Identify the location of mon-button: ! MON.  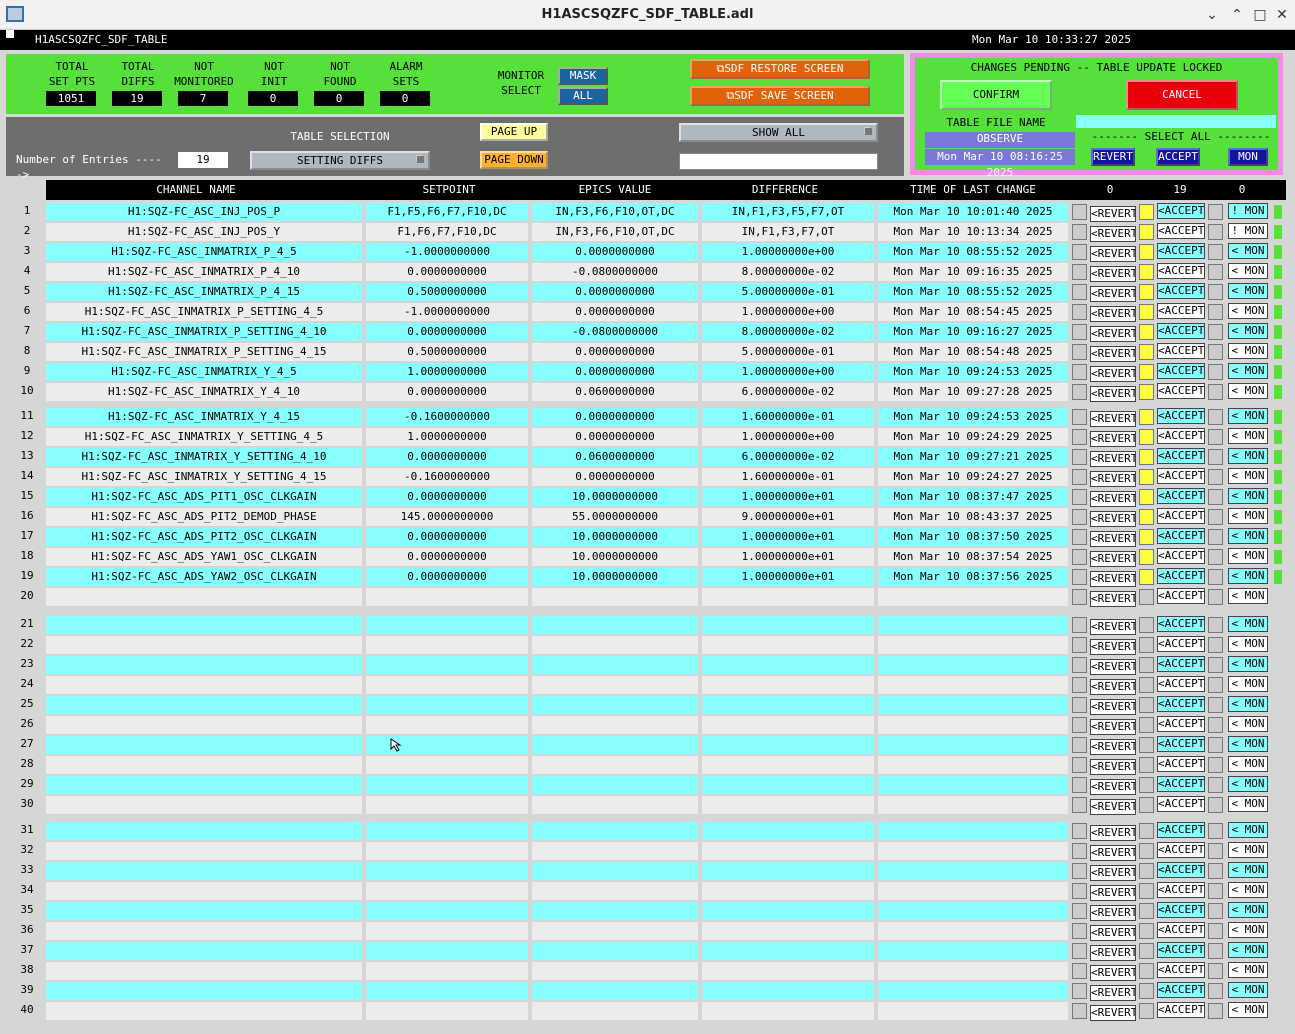
(1248, 231).